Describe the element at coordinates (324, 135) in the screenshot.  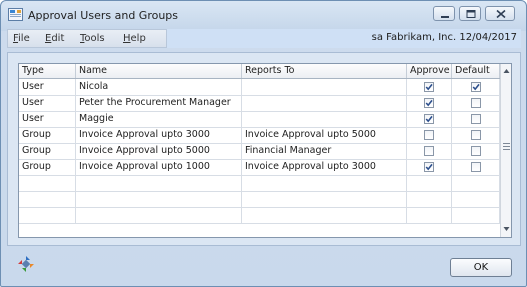
I see `cell-reports-to: Invoice Approval upto 5000` at that location.